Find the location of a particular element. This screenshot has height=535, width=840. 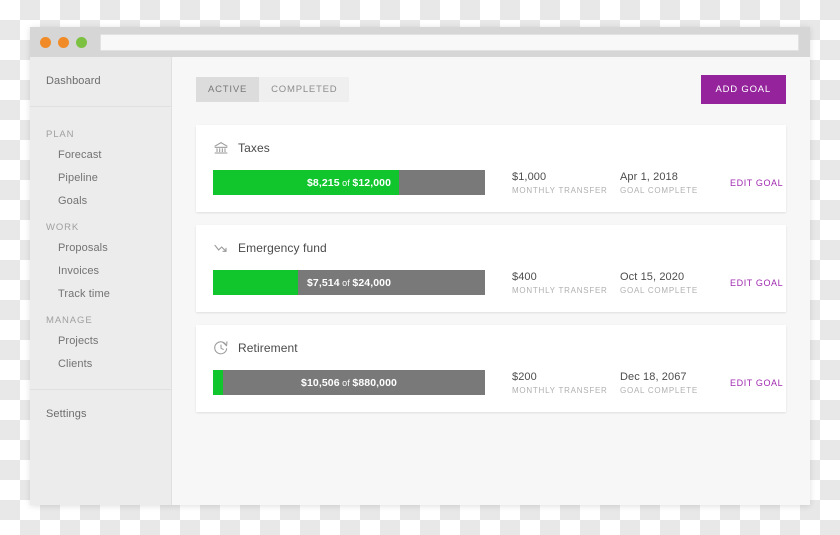

goal-progress-label: $8,215 of $12,000 is located at coordinates (349, 182).